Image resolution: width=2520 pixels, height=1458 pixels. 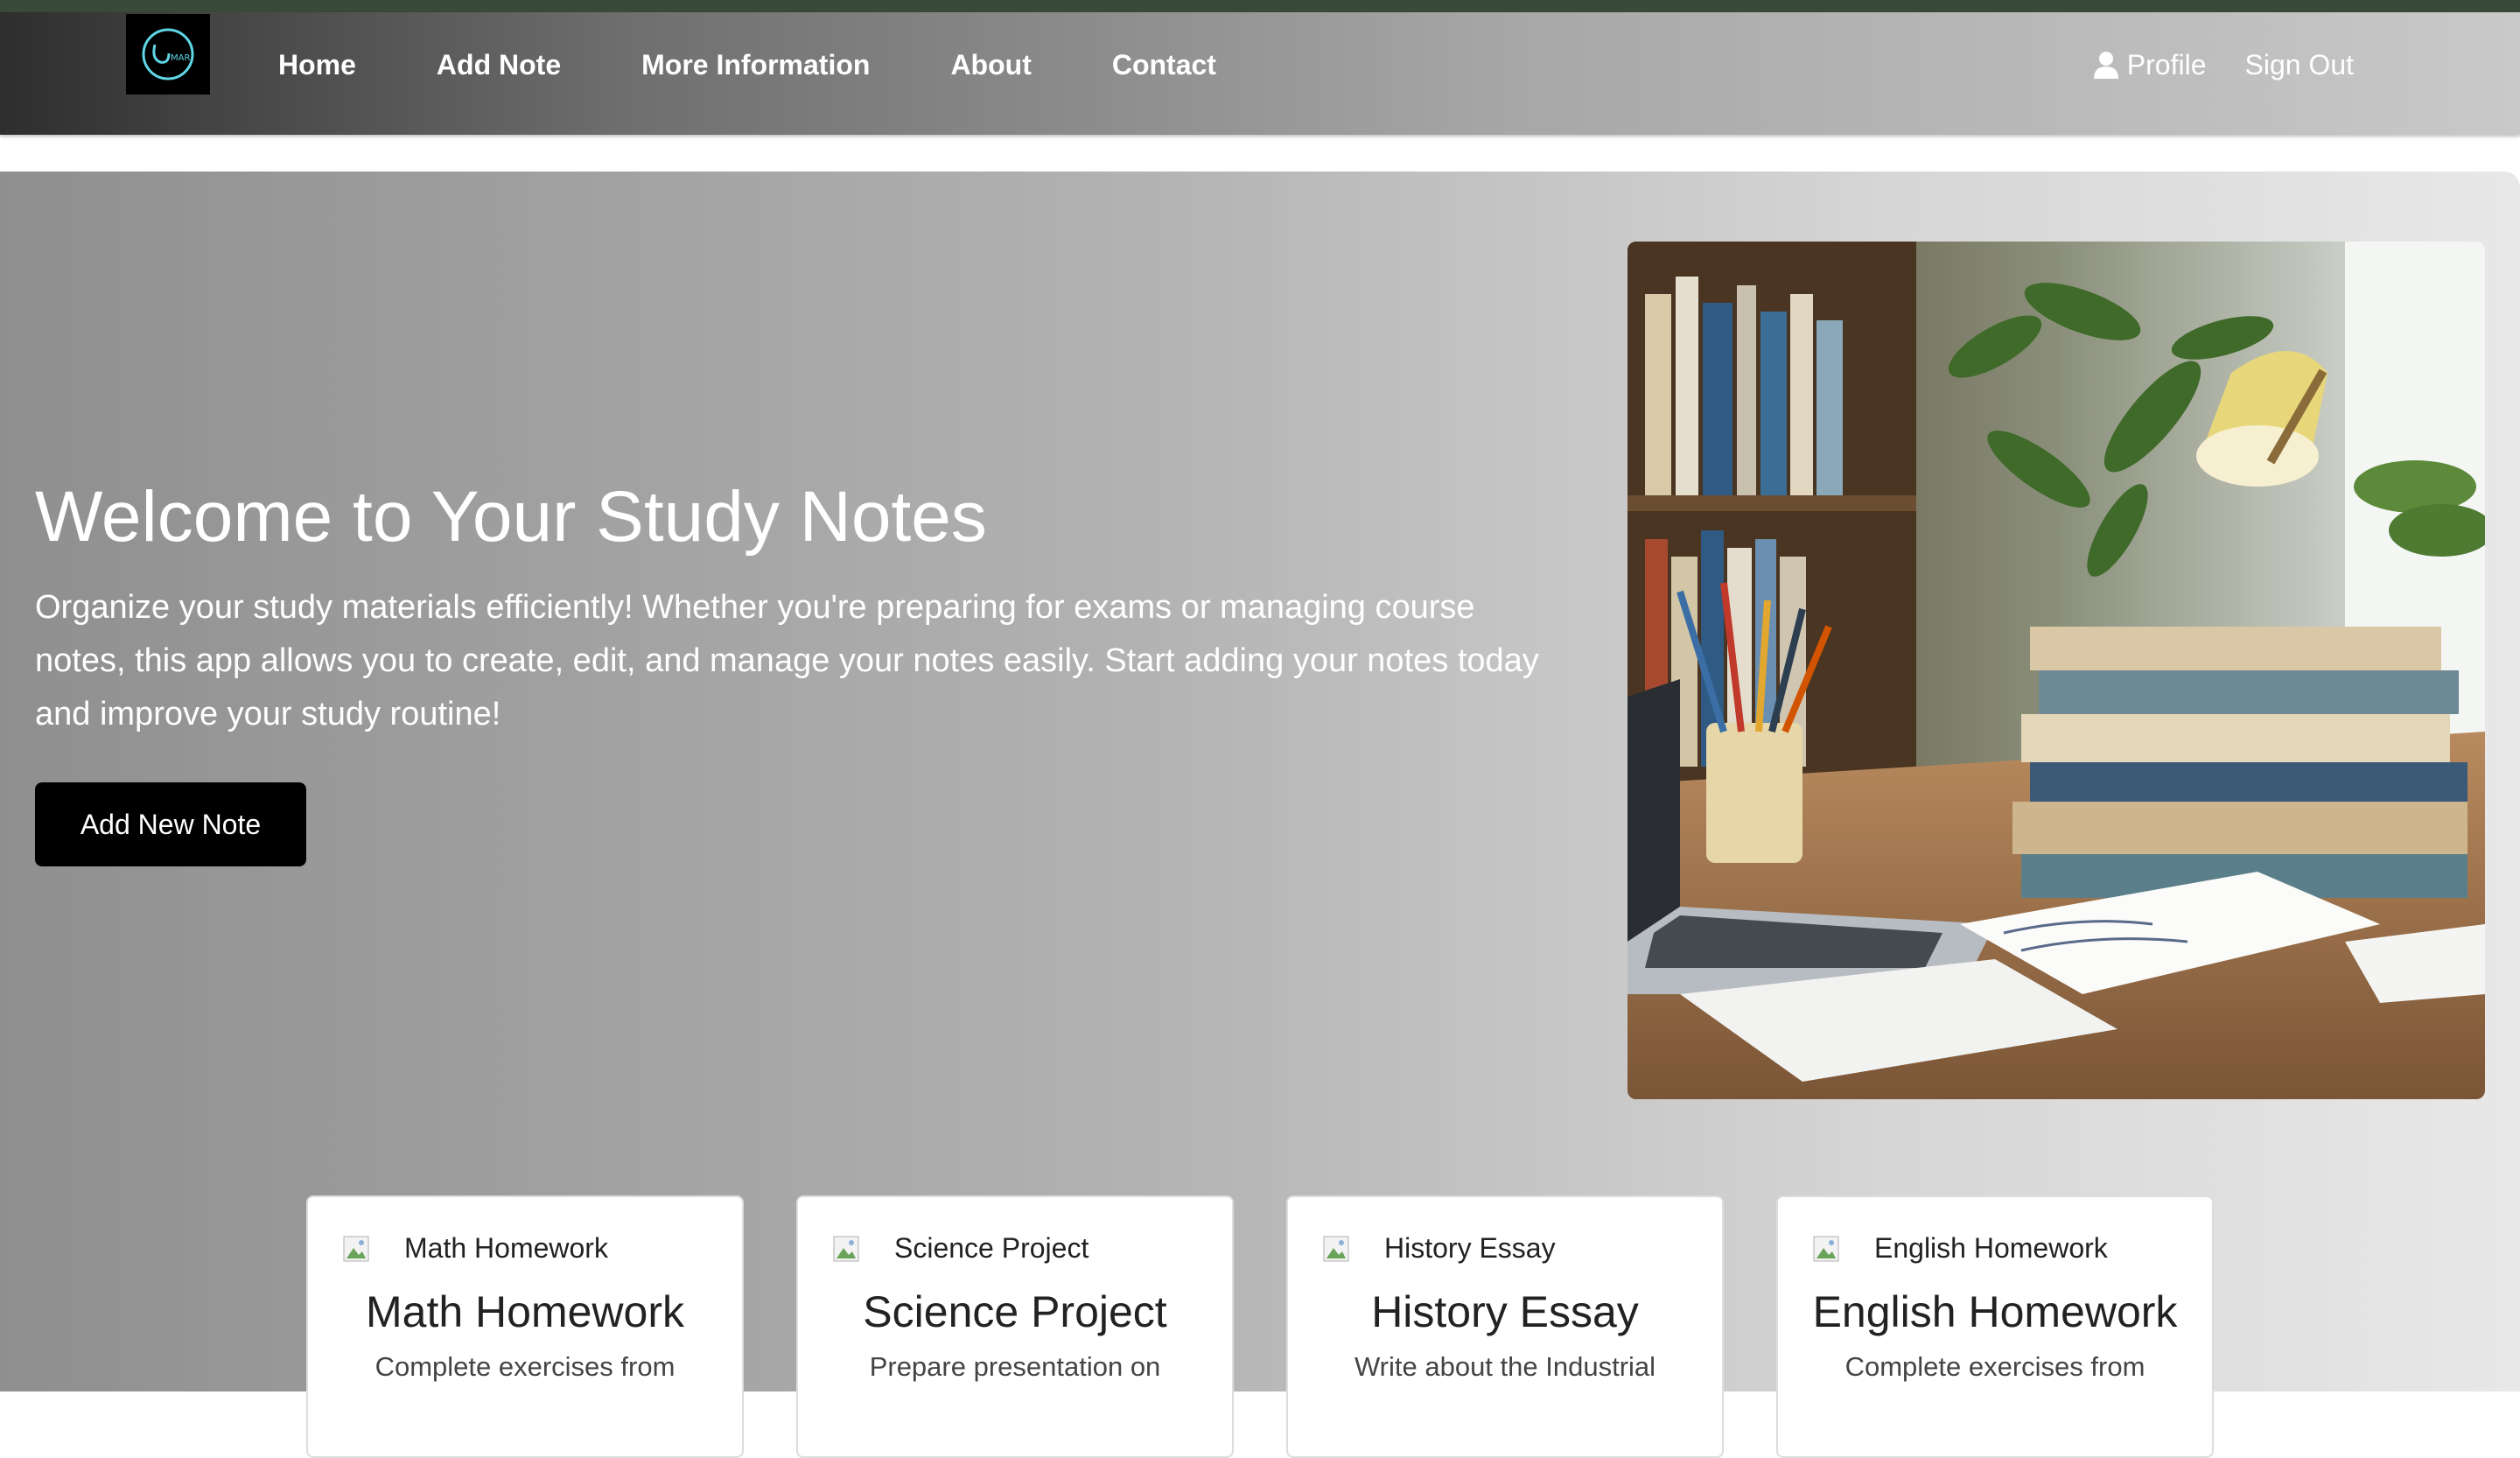 I want to click on add-new-note-button: Add New Note, so click(x=170, y=824).